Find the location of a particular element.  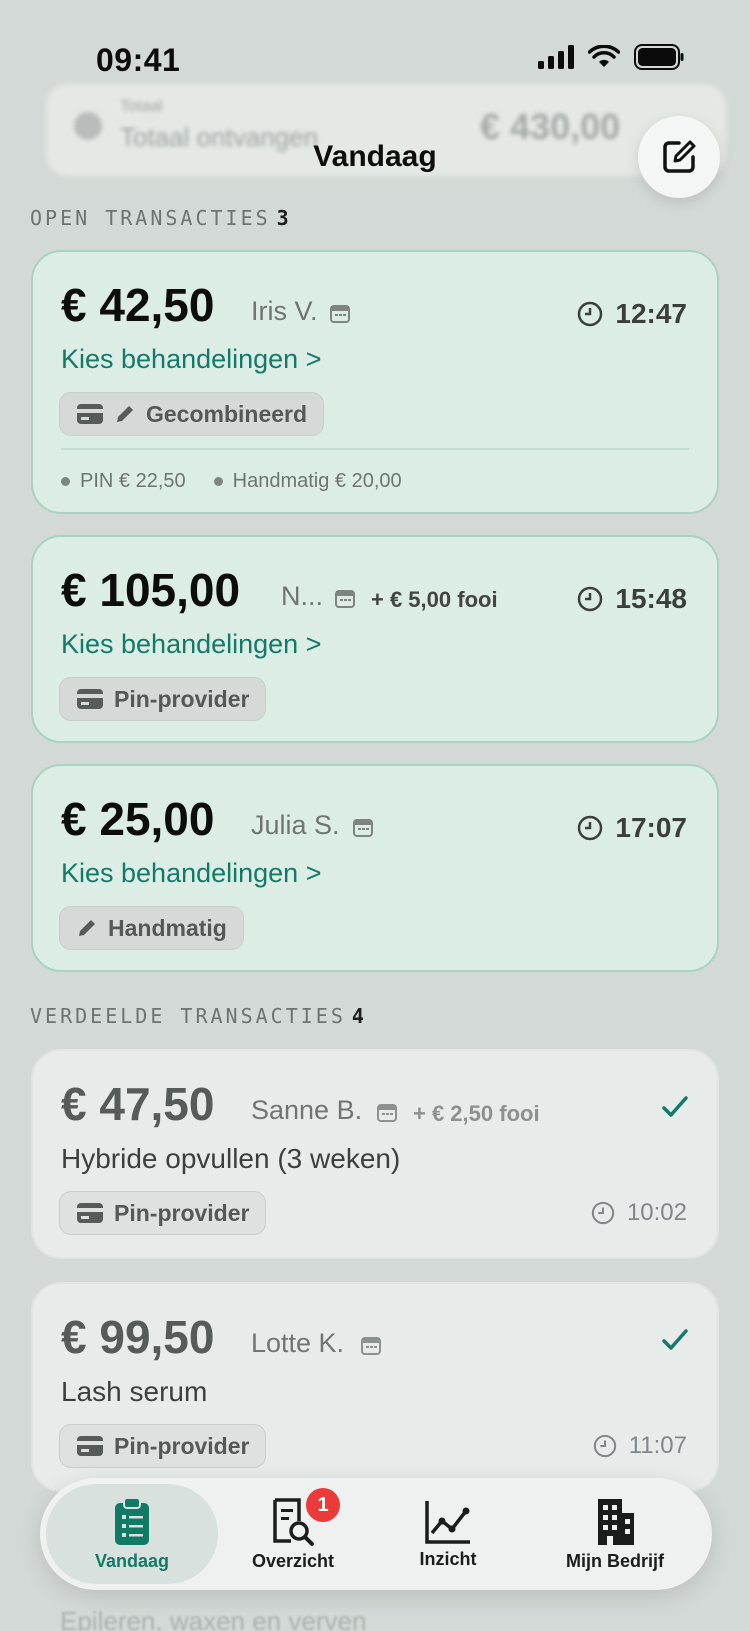

tab-inzicht: Inzicht is located at coordinates (448, 1534).